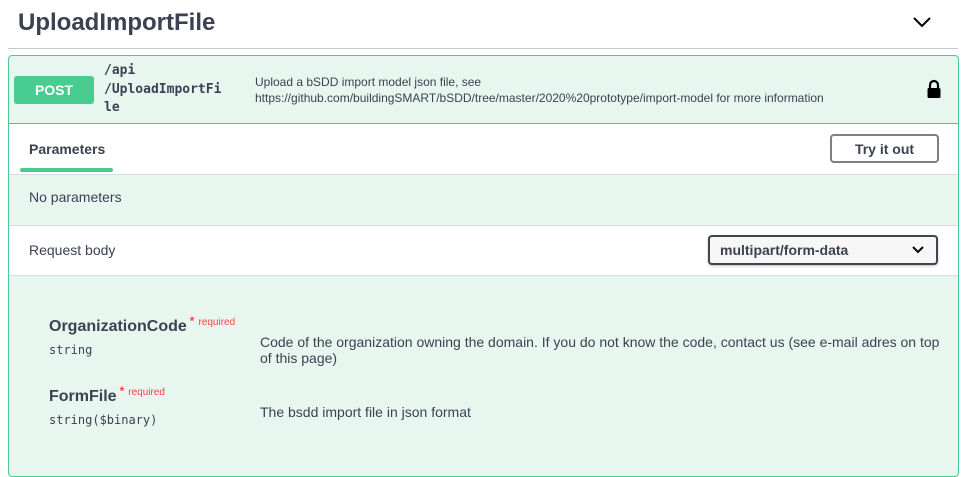 This screenshot has width=965, height=477. What do you see at coordinates (483, 24) in the screenshot?
I see `section-header: UploadImportFile` at bounding box center [483, 24].